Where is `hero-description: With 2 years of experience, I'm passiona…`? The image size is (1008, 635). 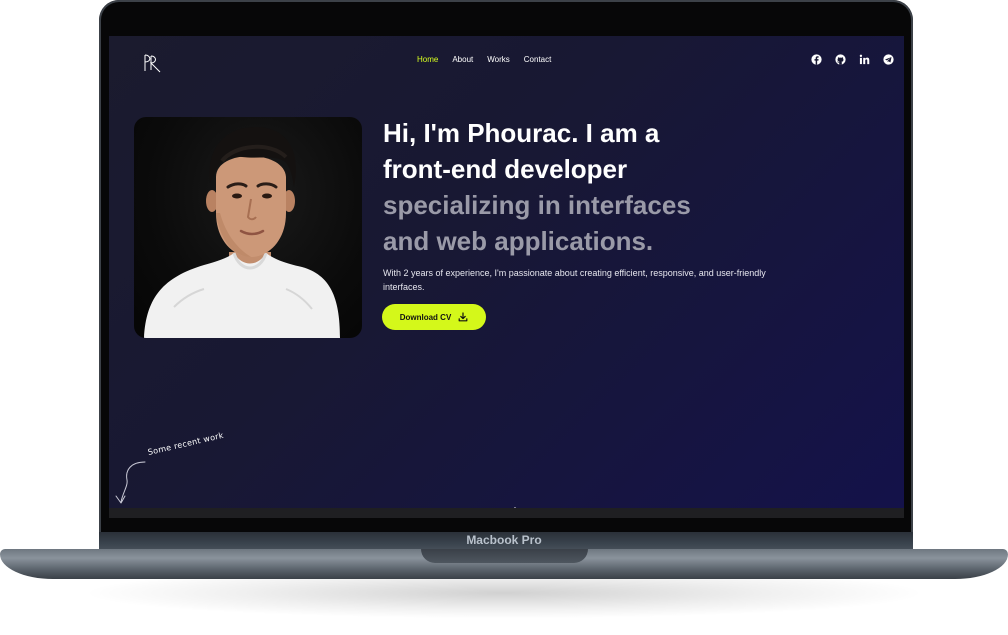
hero-description: With 2 years of experience, I'm passiona… is located at coordinates (574, 280).